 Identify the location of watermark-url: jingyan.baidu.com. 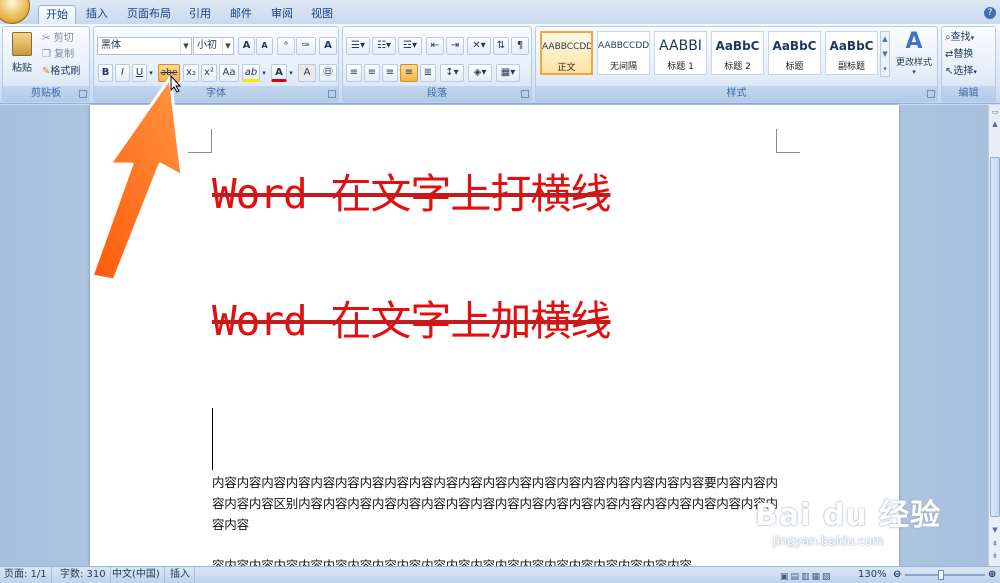
(828, 541).